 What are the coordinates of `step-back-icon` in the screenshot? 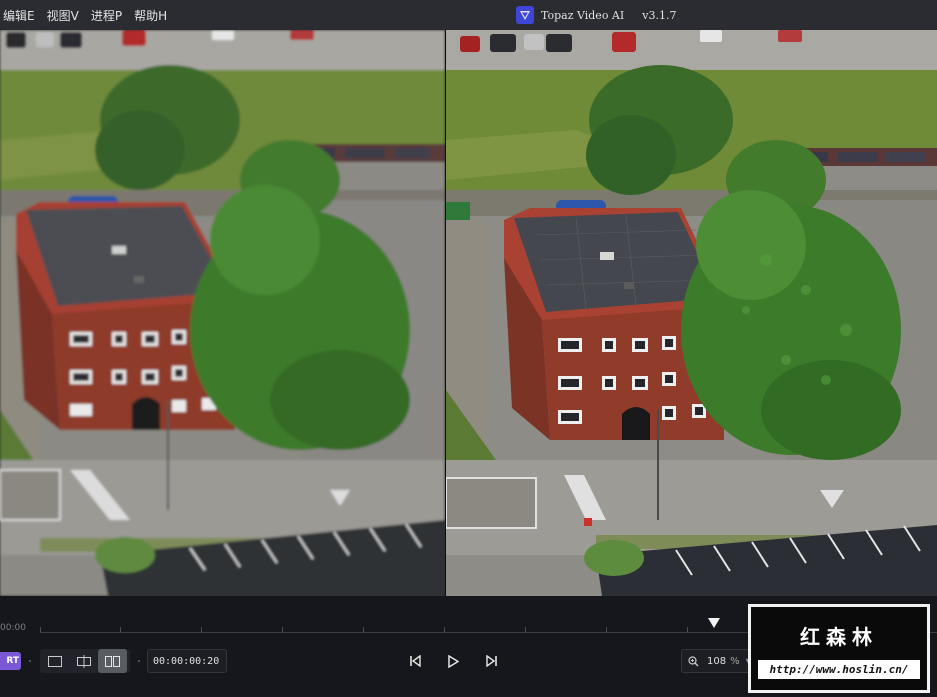 It's located at (415, 661).